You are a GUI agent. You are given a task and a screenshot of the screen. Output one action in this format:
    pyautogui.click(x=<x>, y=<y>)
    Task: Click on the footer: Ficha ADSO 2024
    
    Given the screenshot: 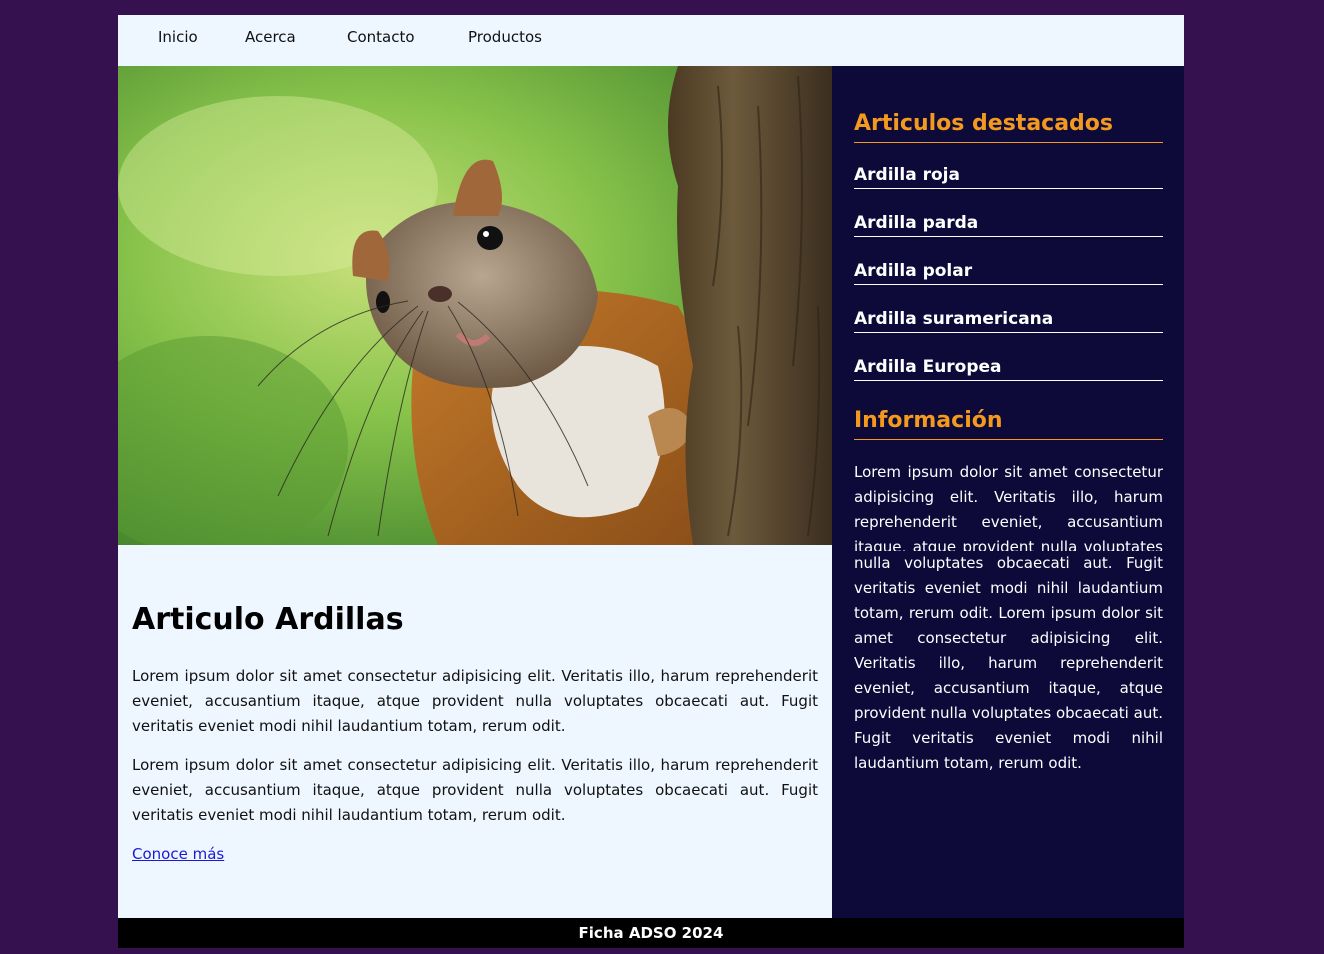 What is the action you would take?
    pyautogui.click(x=651, y=933)
    